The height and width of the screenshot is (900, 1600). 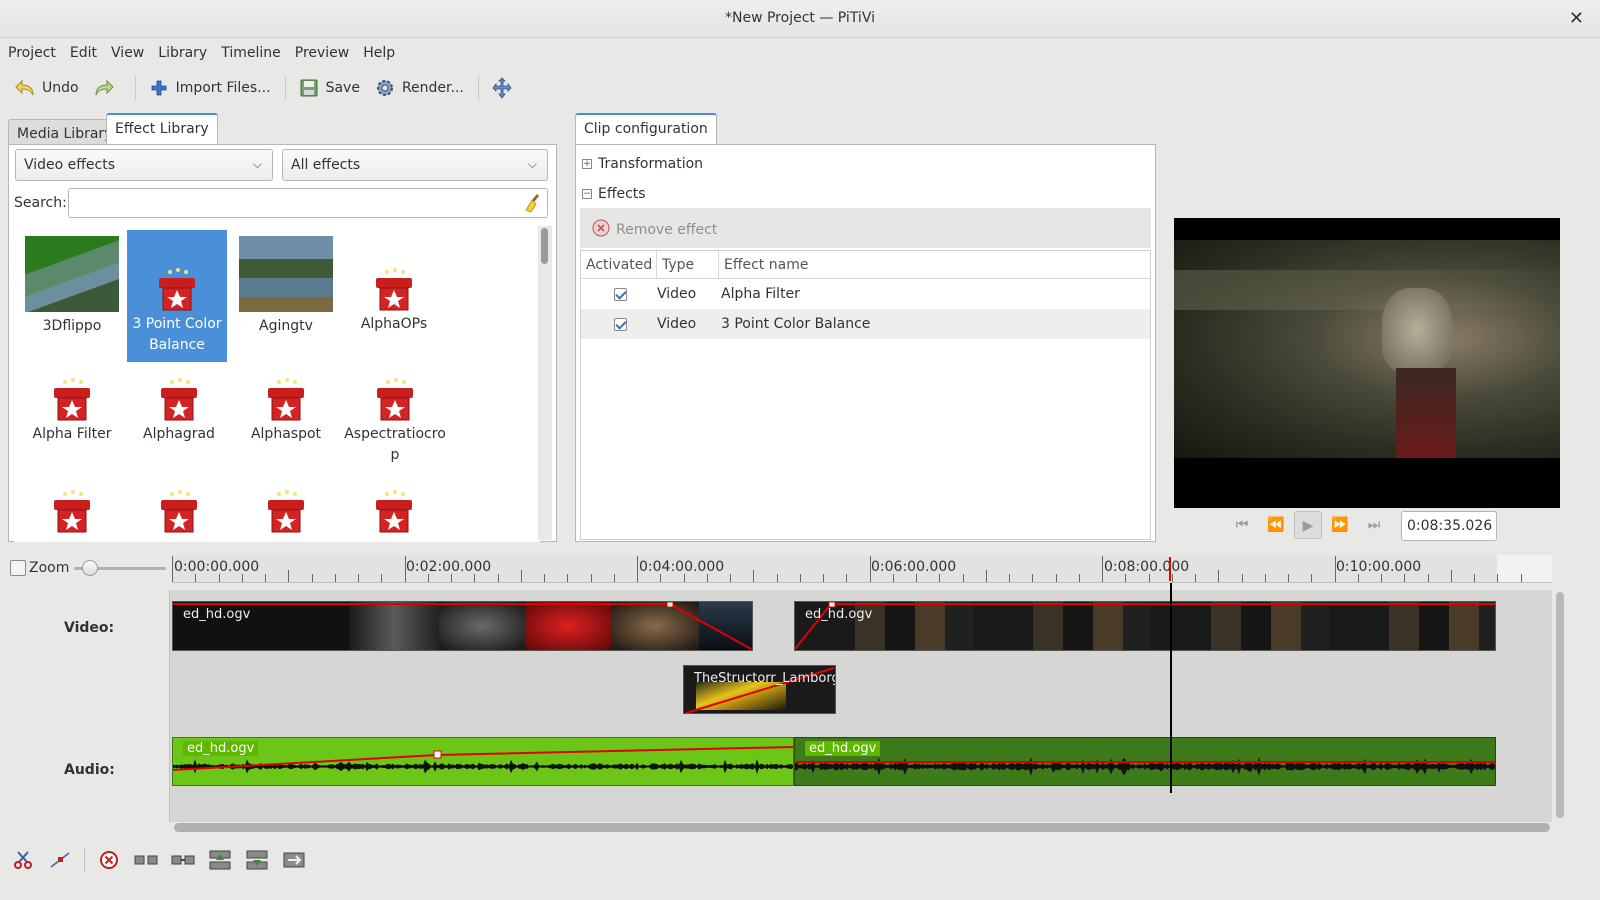 I want to click on keyframe-icon, so click(x=60, y=860).